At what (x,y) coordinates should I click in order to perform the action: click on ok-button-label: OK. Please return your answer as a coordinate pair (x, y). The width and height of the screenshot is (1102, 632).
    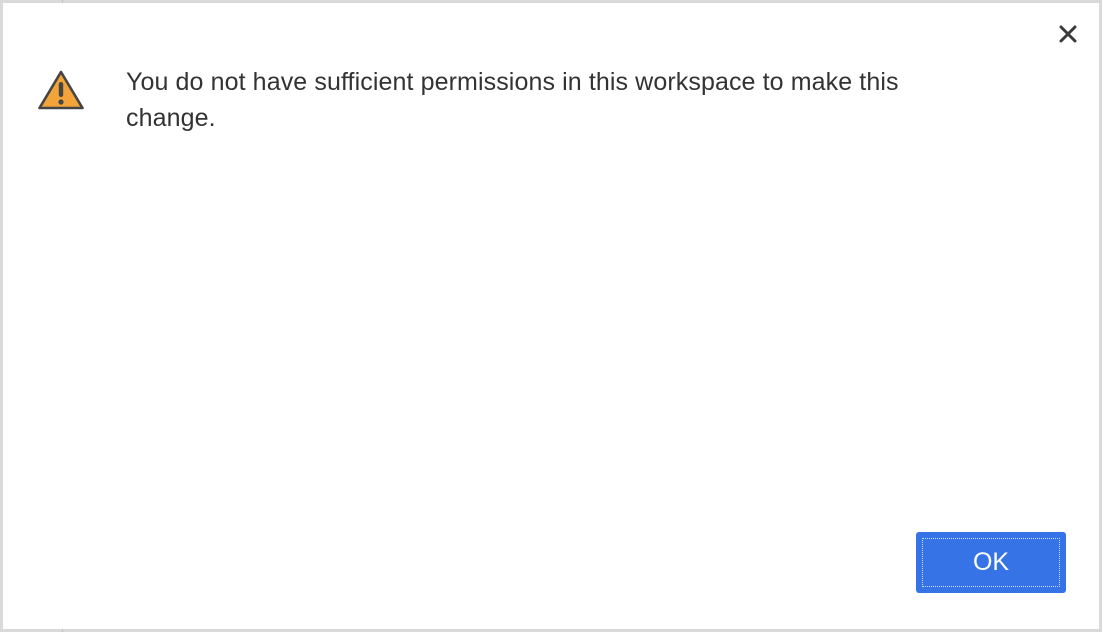
    Looking at the image, I should click on (991, 562).